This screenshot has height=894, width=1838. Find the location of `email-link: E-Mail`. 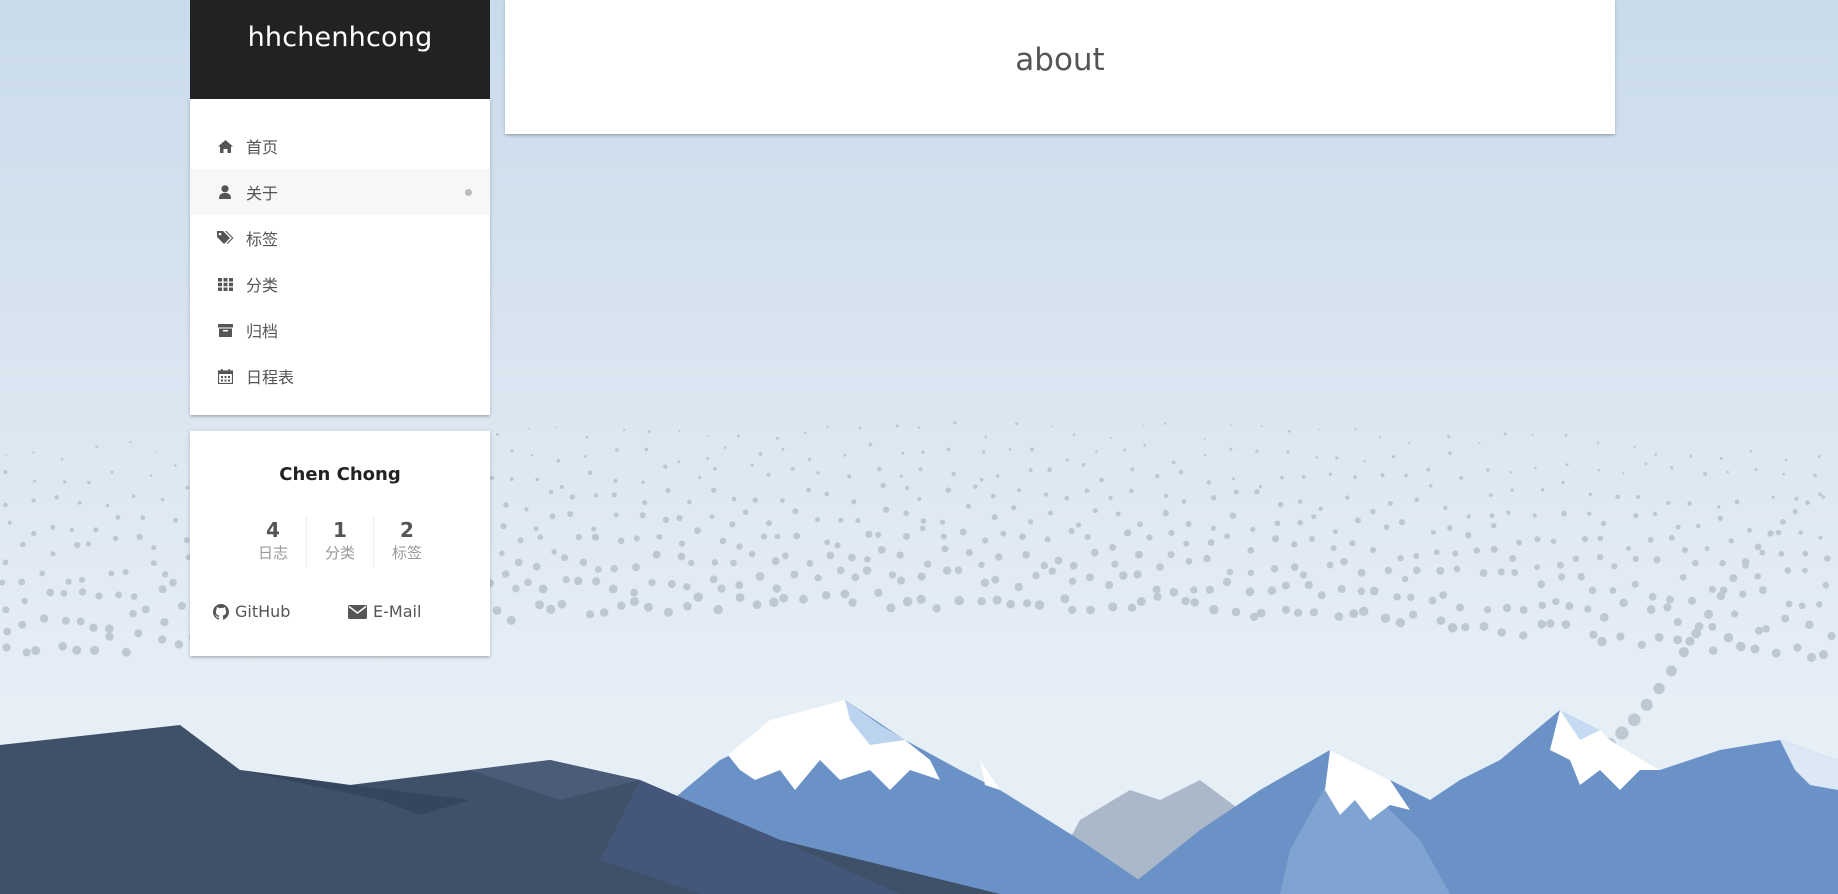

email-link: E-Mail is located at coordinates (384, 611).